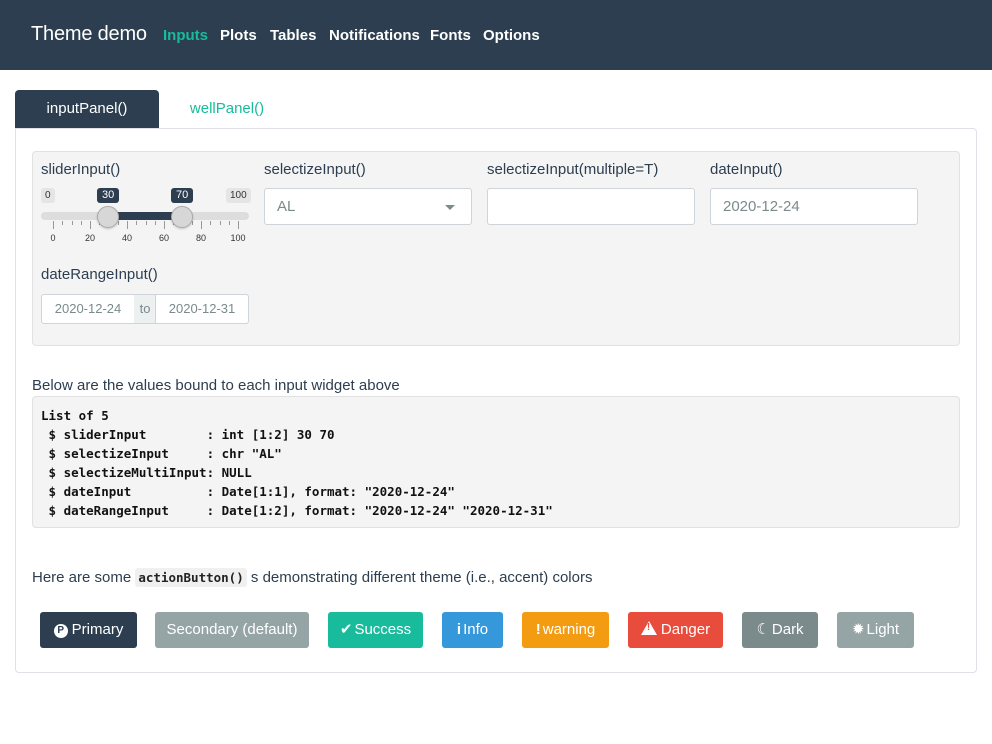 The height and width of the screenshot is (744, 992). Describe the element at coordinates (48, 195) in the screenshot. I see `slider-min-label: 0` at that location.